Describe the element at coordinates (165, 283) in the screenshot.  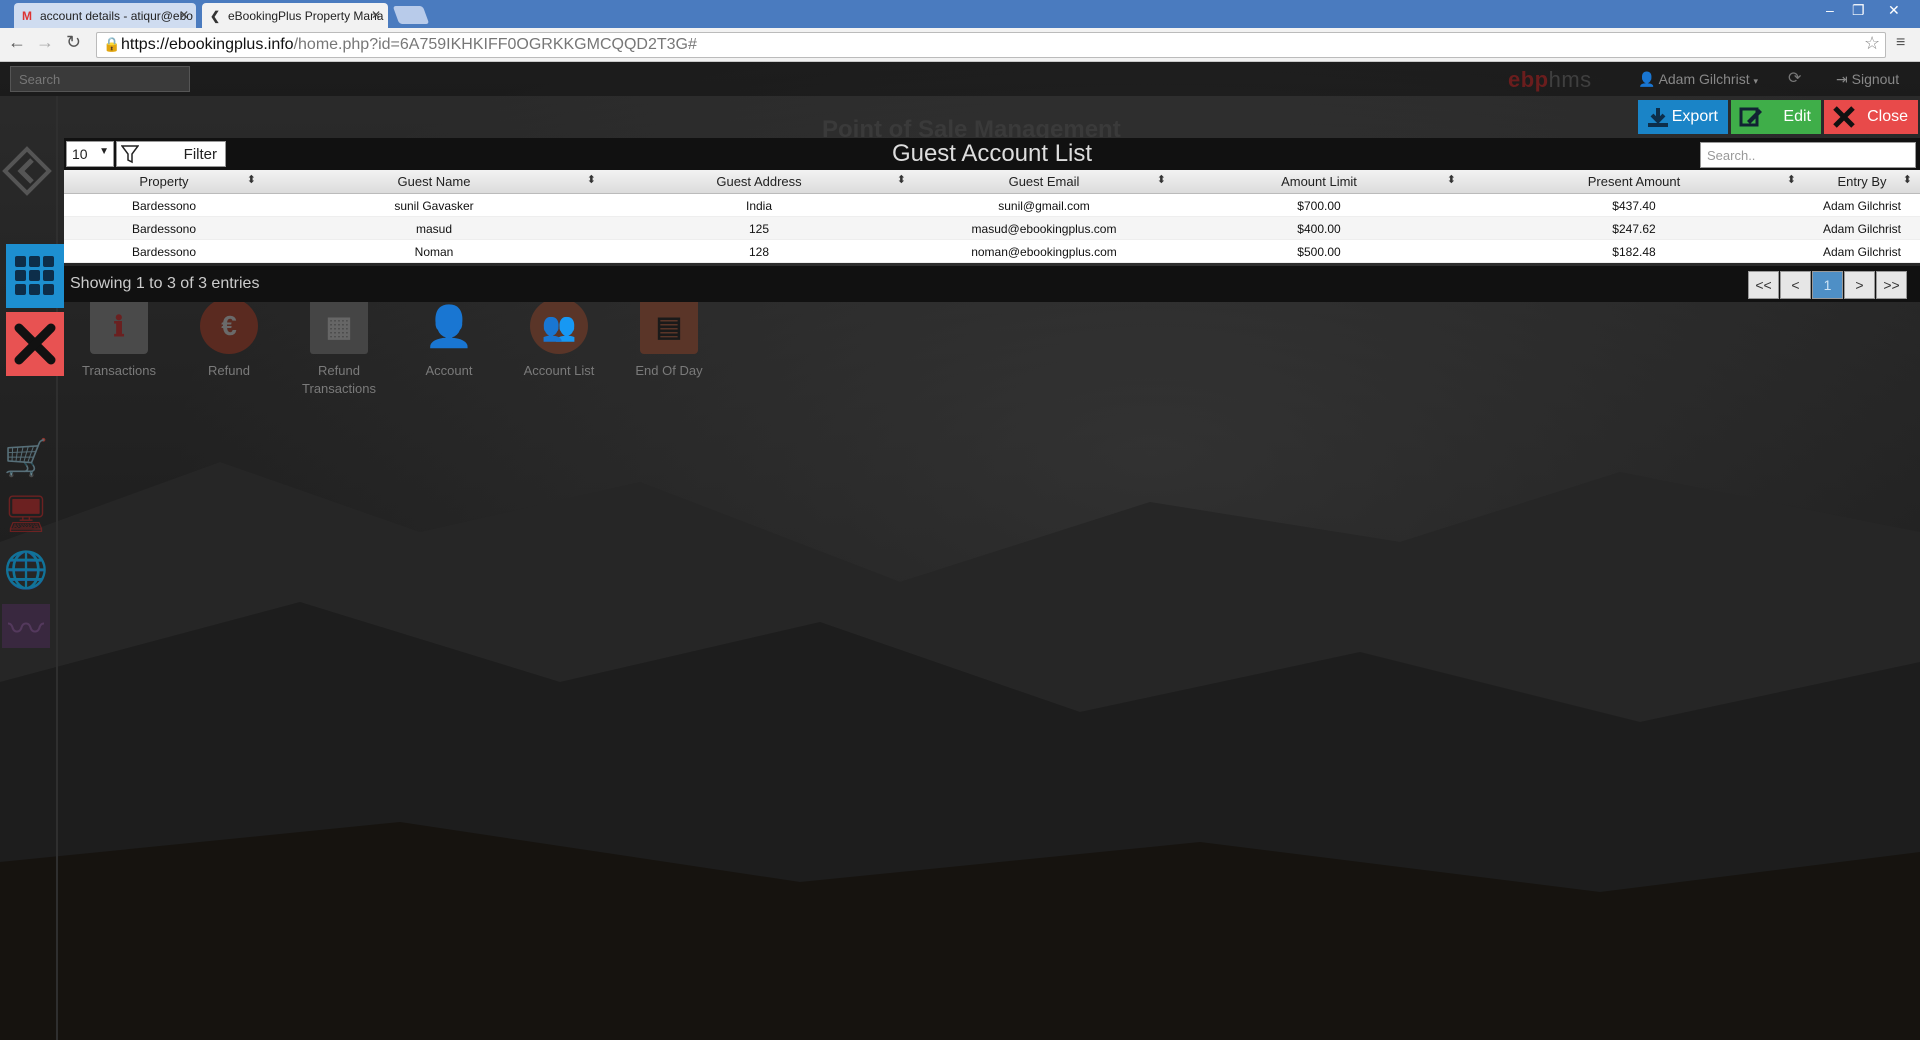
I see `entries-info: Showing 1 to 3 of 3 entries` at that location.